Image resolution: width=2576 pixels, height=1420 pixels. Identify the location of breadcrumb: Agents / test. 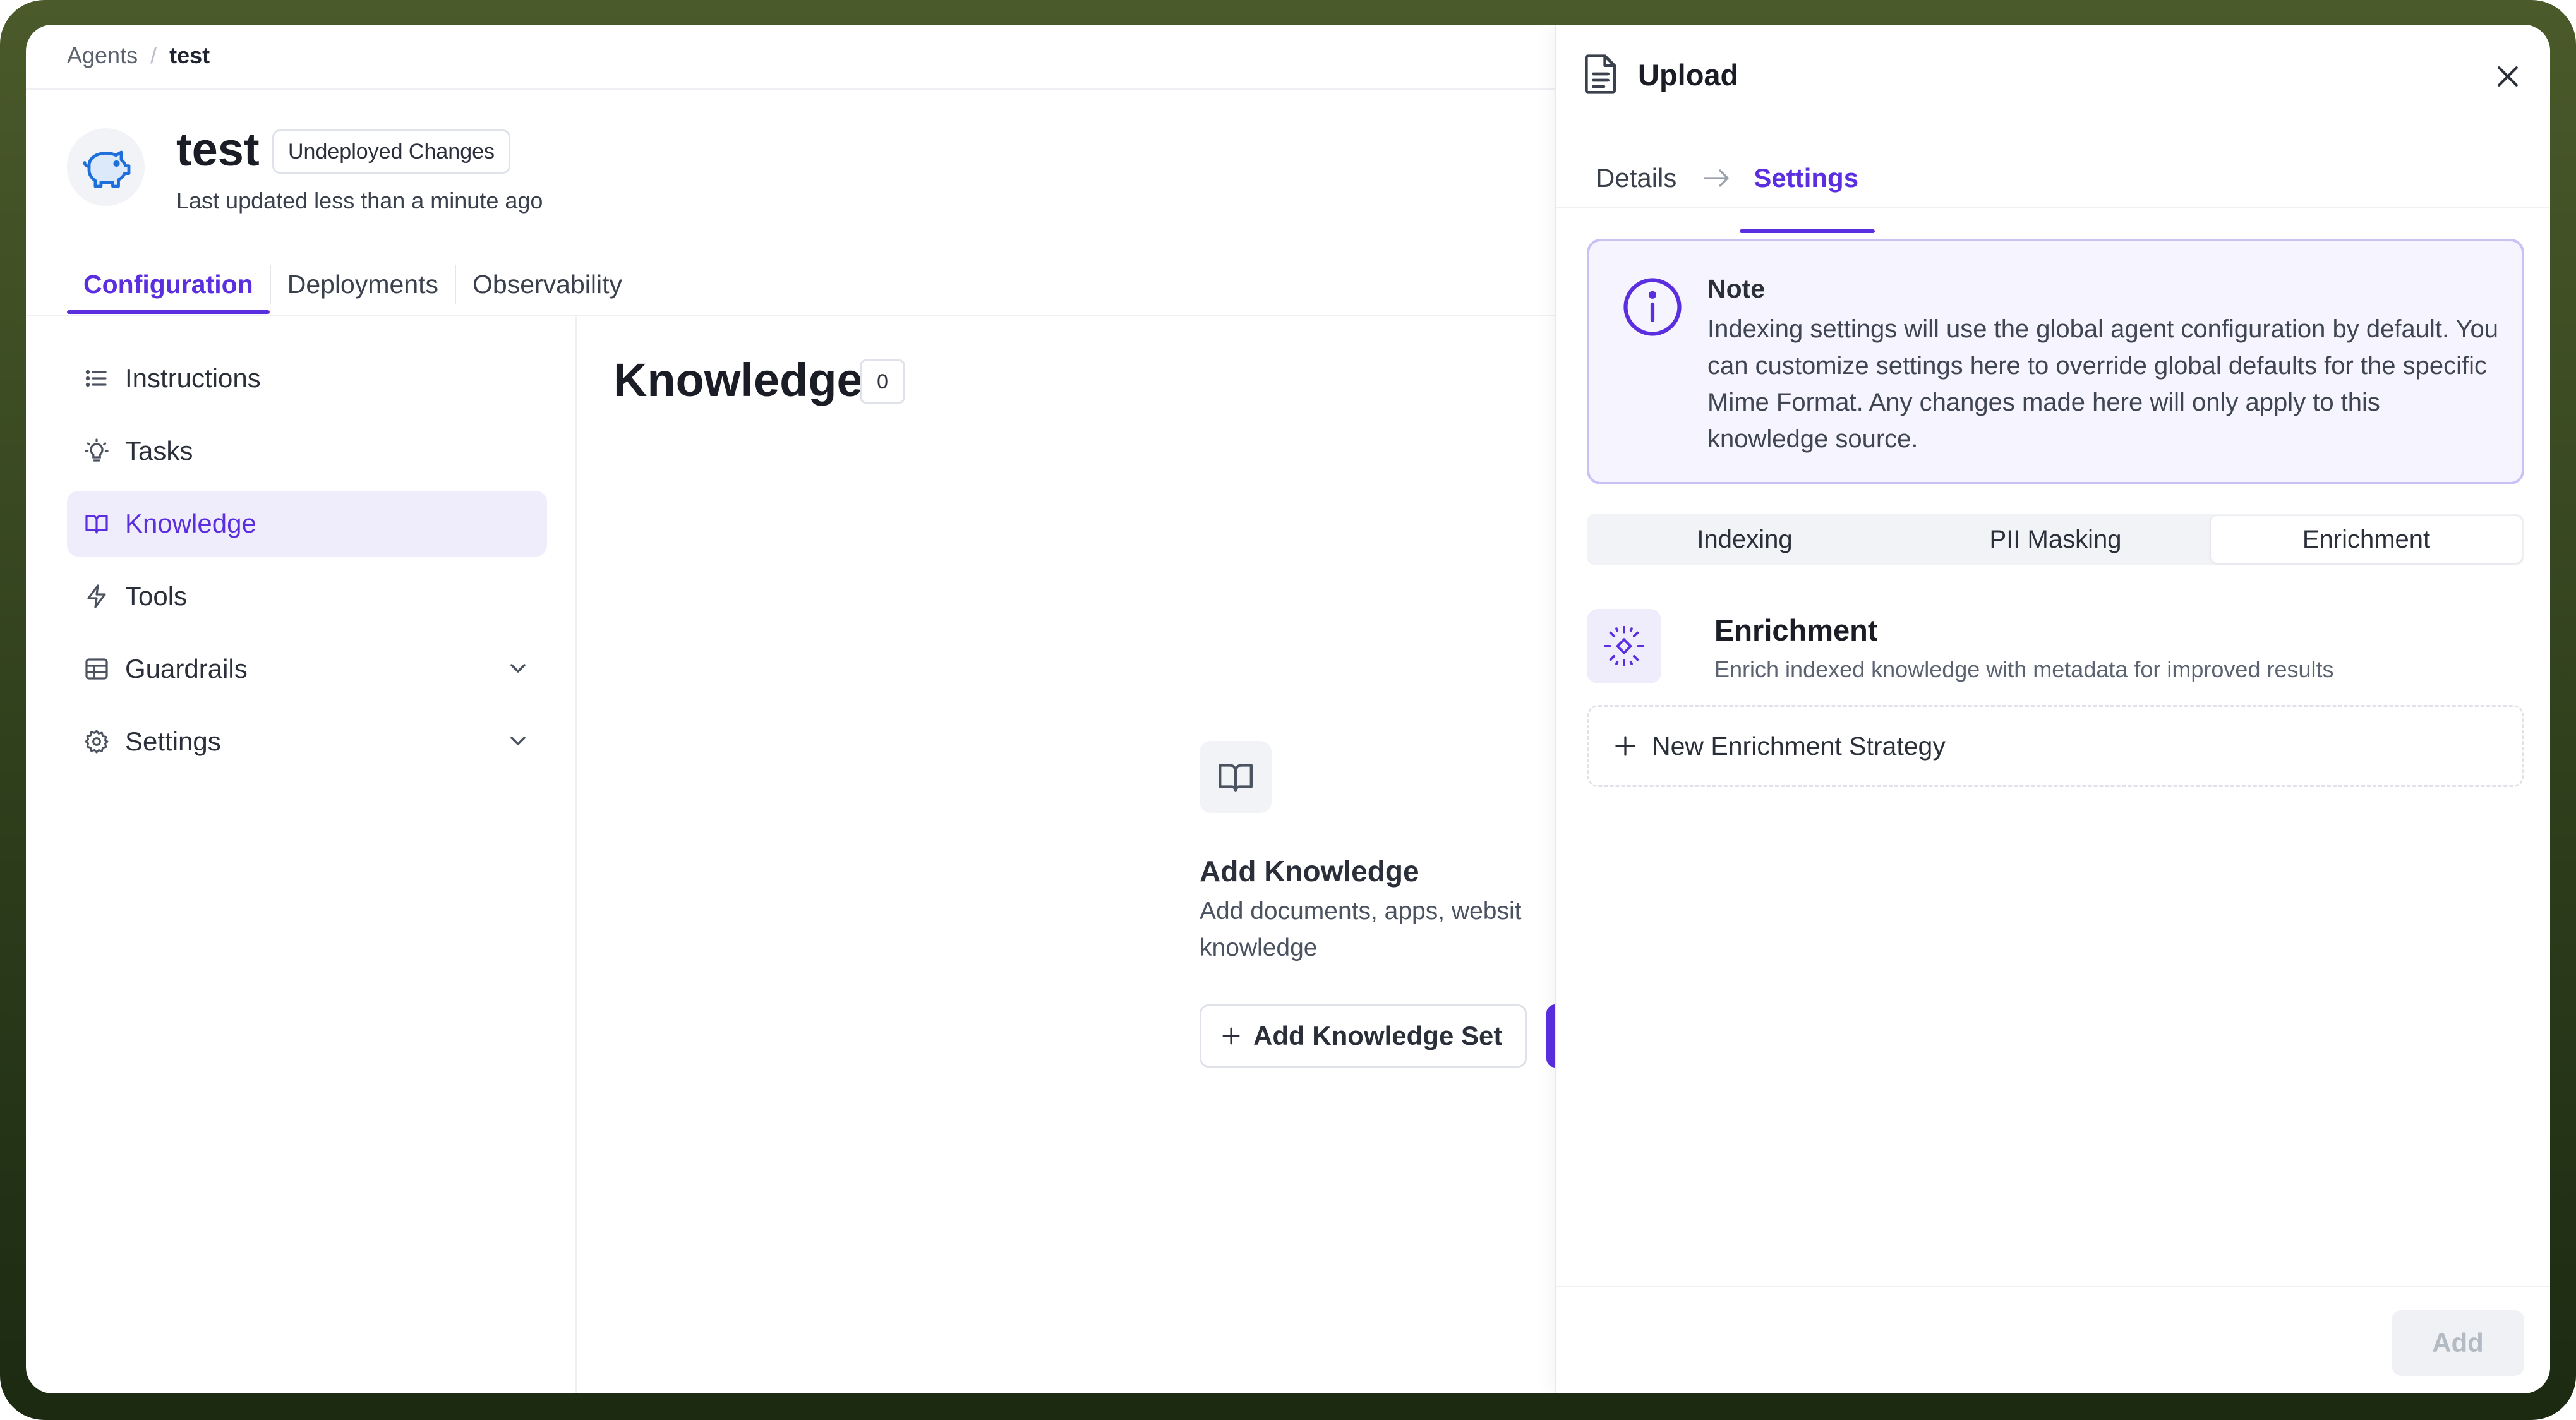
(138, 55).